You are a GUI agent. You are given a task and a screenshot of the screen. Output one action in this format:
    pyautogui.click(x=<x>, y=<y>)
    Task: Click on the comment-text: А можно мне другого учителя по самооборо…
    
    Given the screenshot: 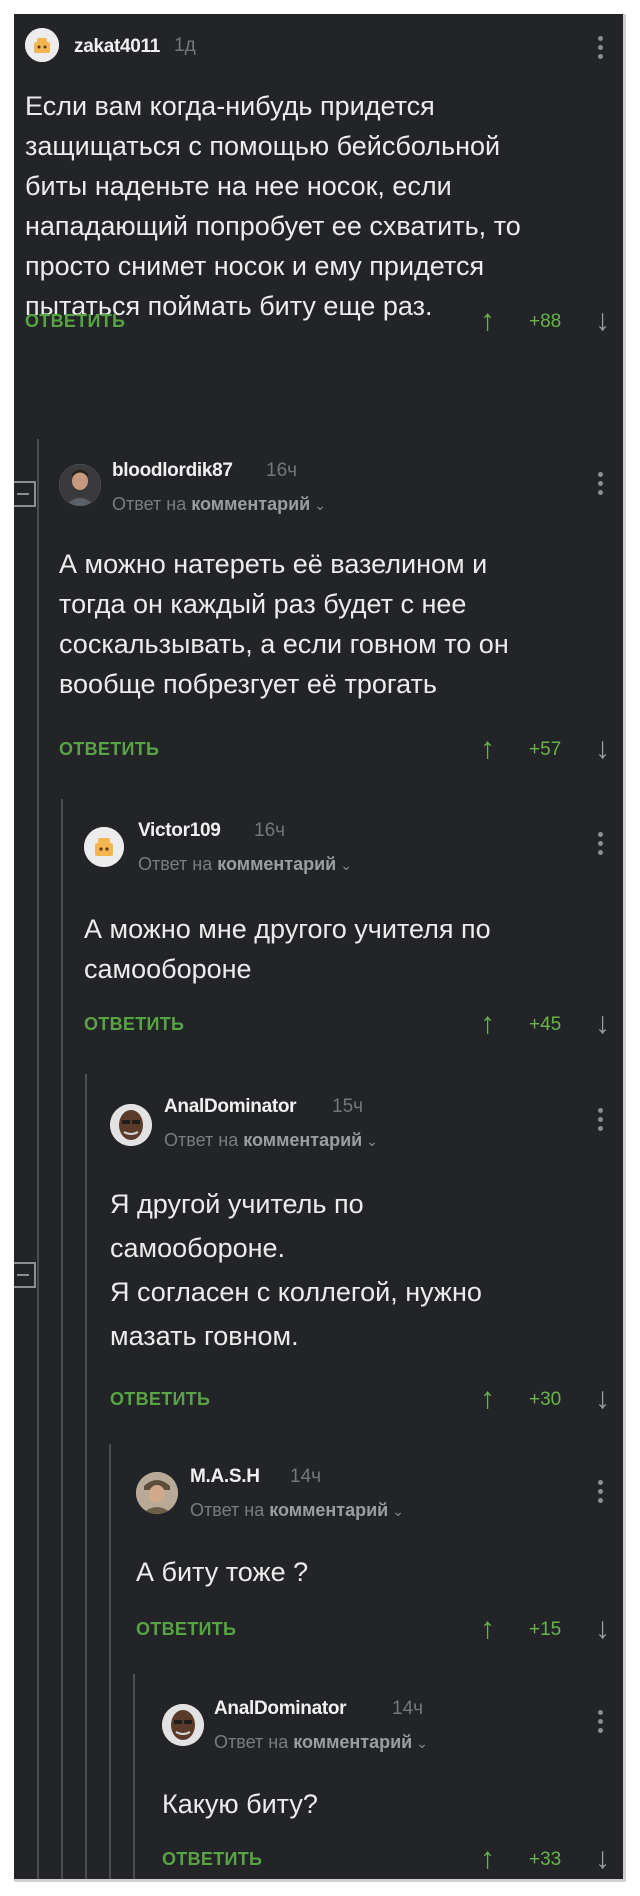 What is the action you would take?
    pyautogui.click(x=287, y=949)
    